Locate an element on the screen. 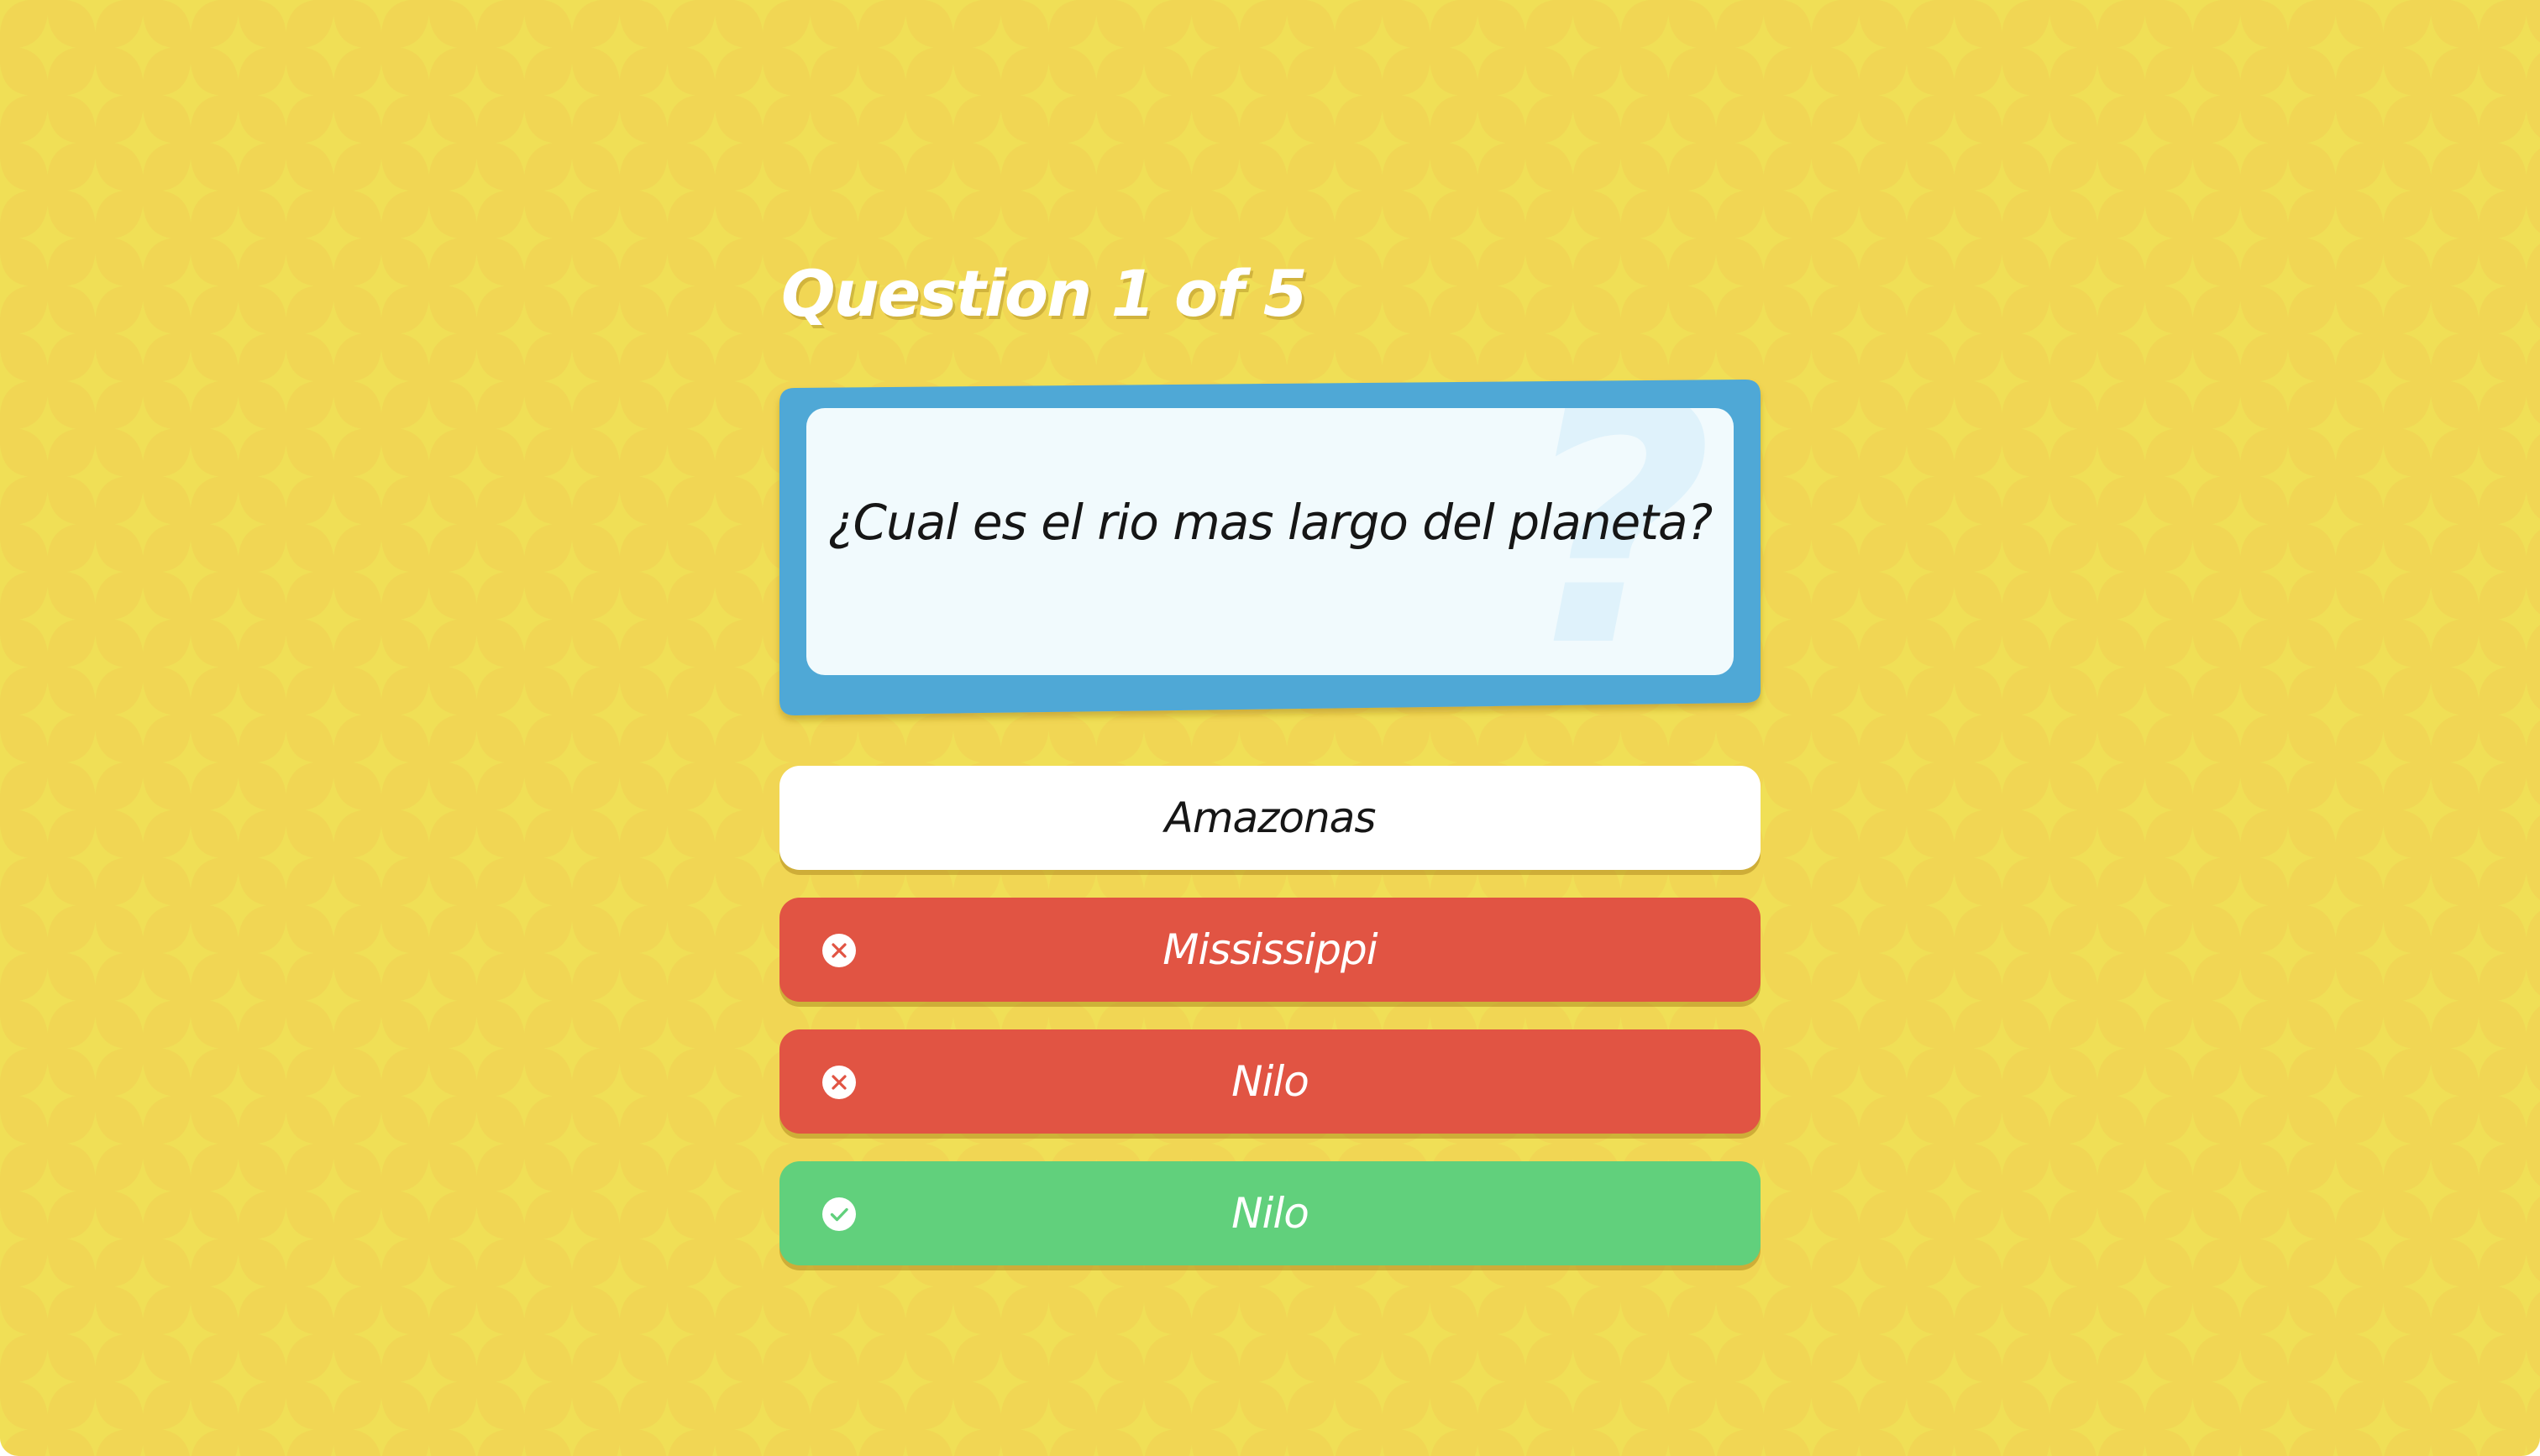 The height and width of the screenshot is (1456, 2540). question-counter: Question 1 of 5 is located at coordinates (1044, 293).